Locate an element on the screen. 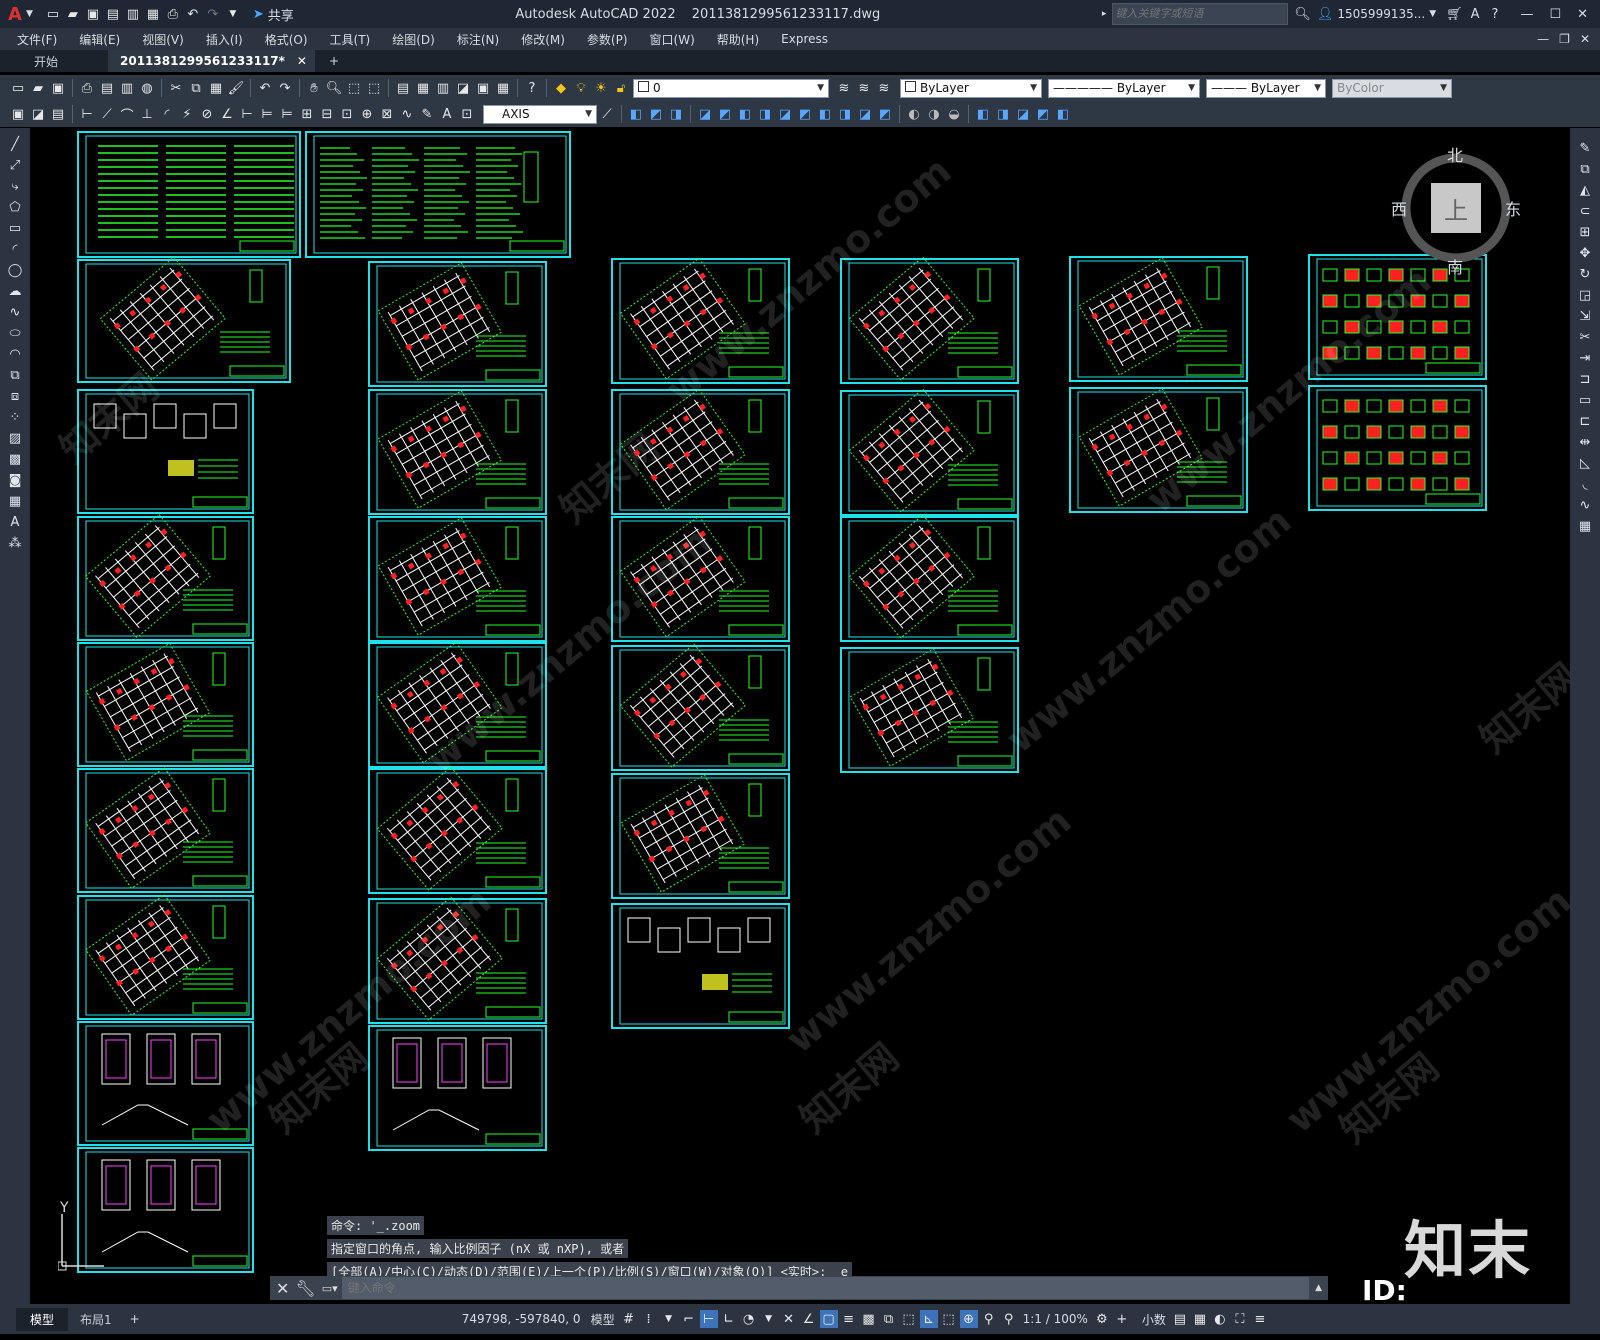  mtext-icon: A is located at coordinates (15, 522).